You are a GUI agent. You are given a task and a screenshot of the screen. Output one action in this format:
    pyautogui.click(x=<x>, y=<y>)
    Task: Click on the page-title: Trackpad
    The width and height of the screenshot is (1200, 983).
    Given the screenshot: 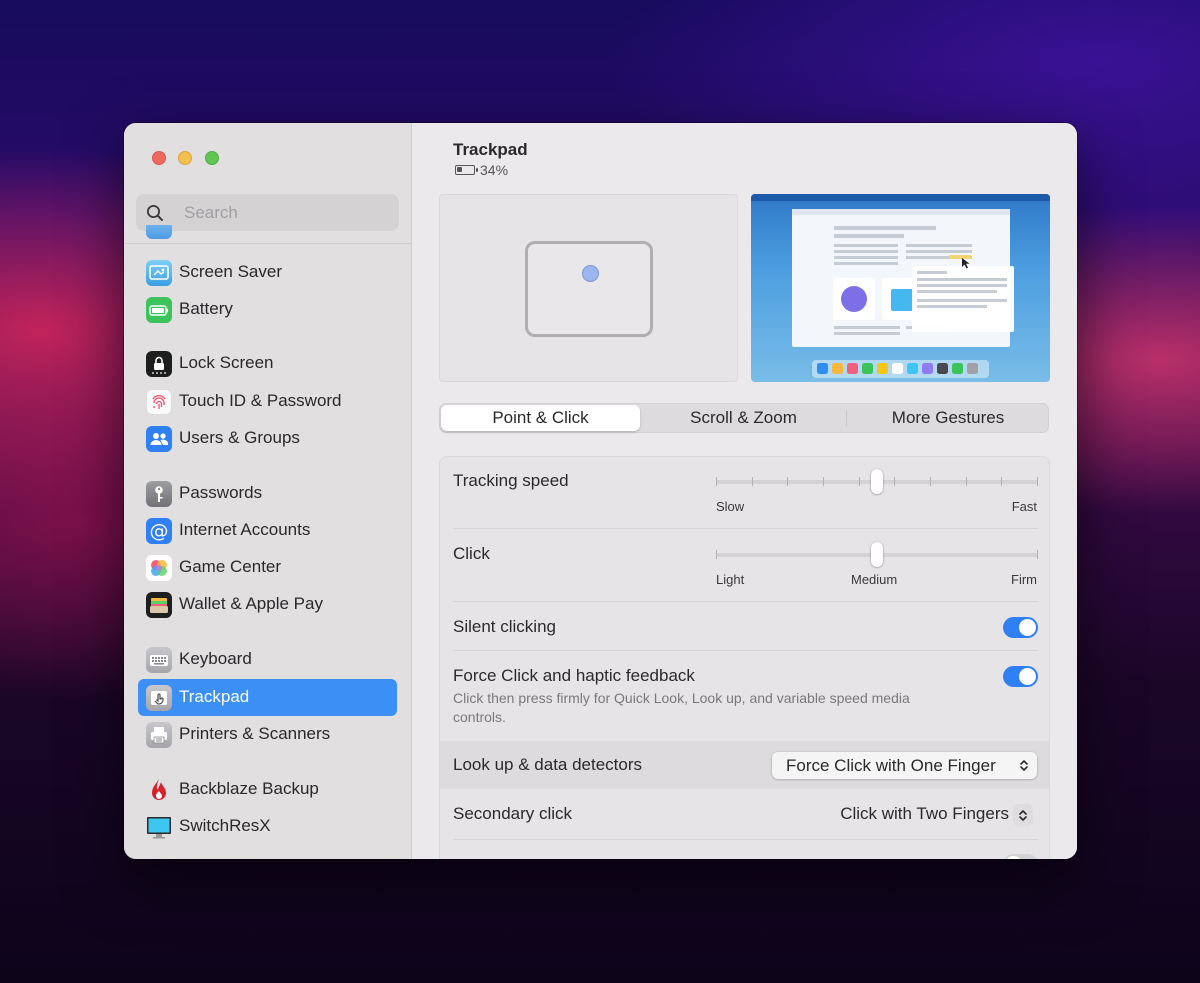 What is the action you would take?
    pyautogui.click(x=490, y=149)
    